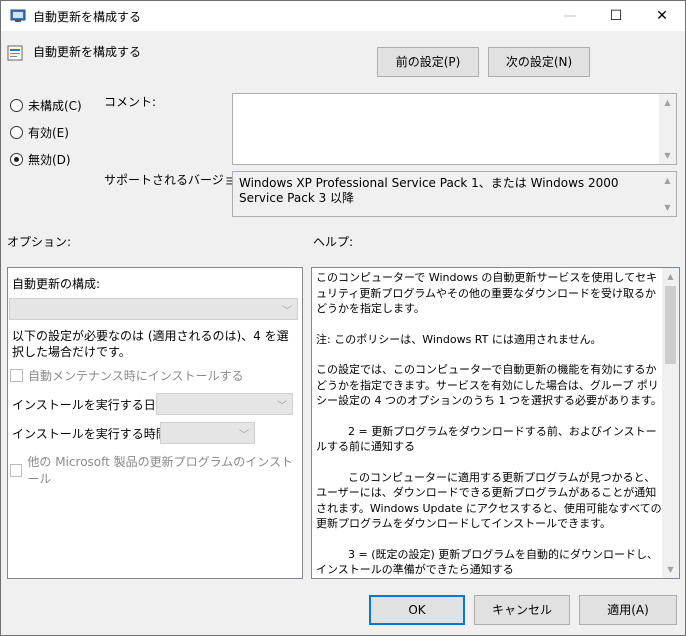 The height and width of the screenshot is (636, 686). I want to click on radio-label: 有効(E), so click(48, 133).